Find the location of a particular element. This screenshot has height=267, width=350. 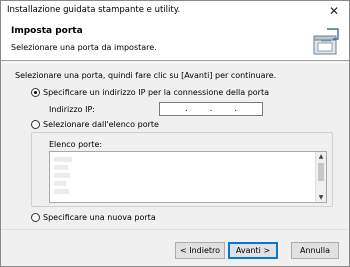

next-button: Avanti > is located at coordinates (253, 250).